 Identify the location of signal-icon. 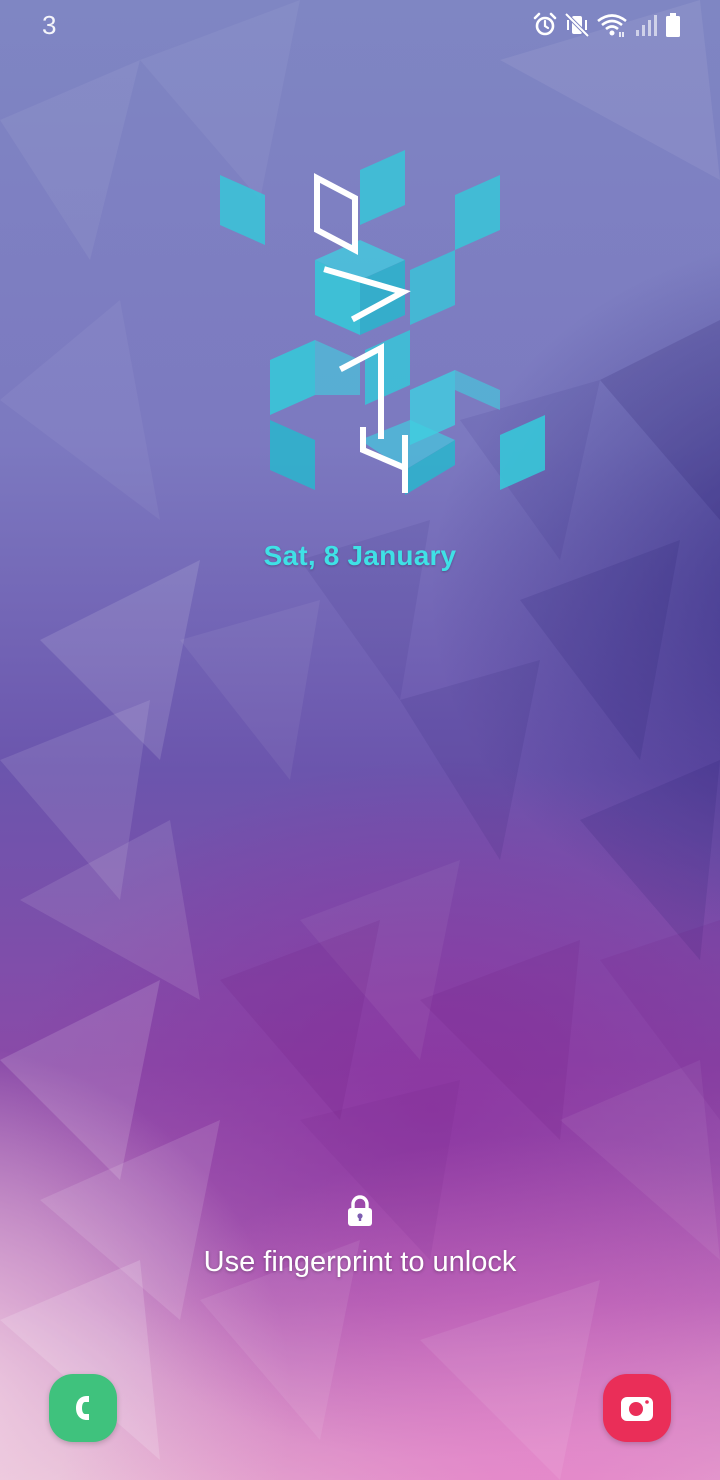
(646, 25).